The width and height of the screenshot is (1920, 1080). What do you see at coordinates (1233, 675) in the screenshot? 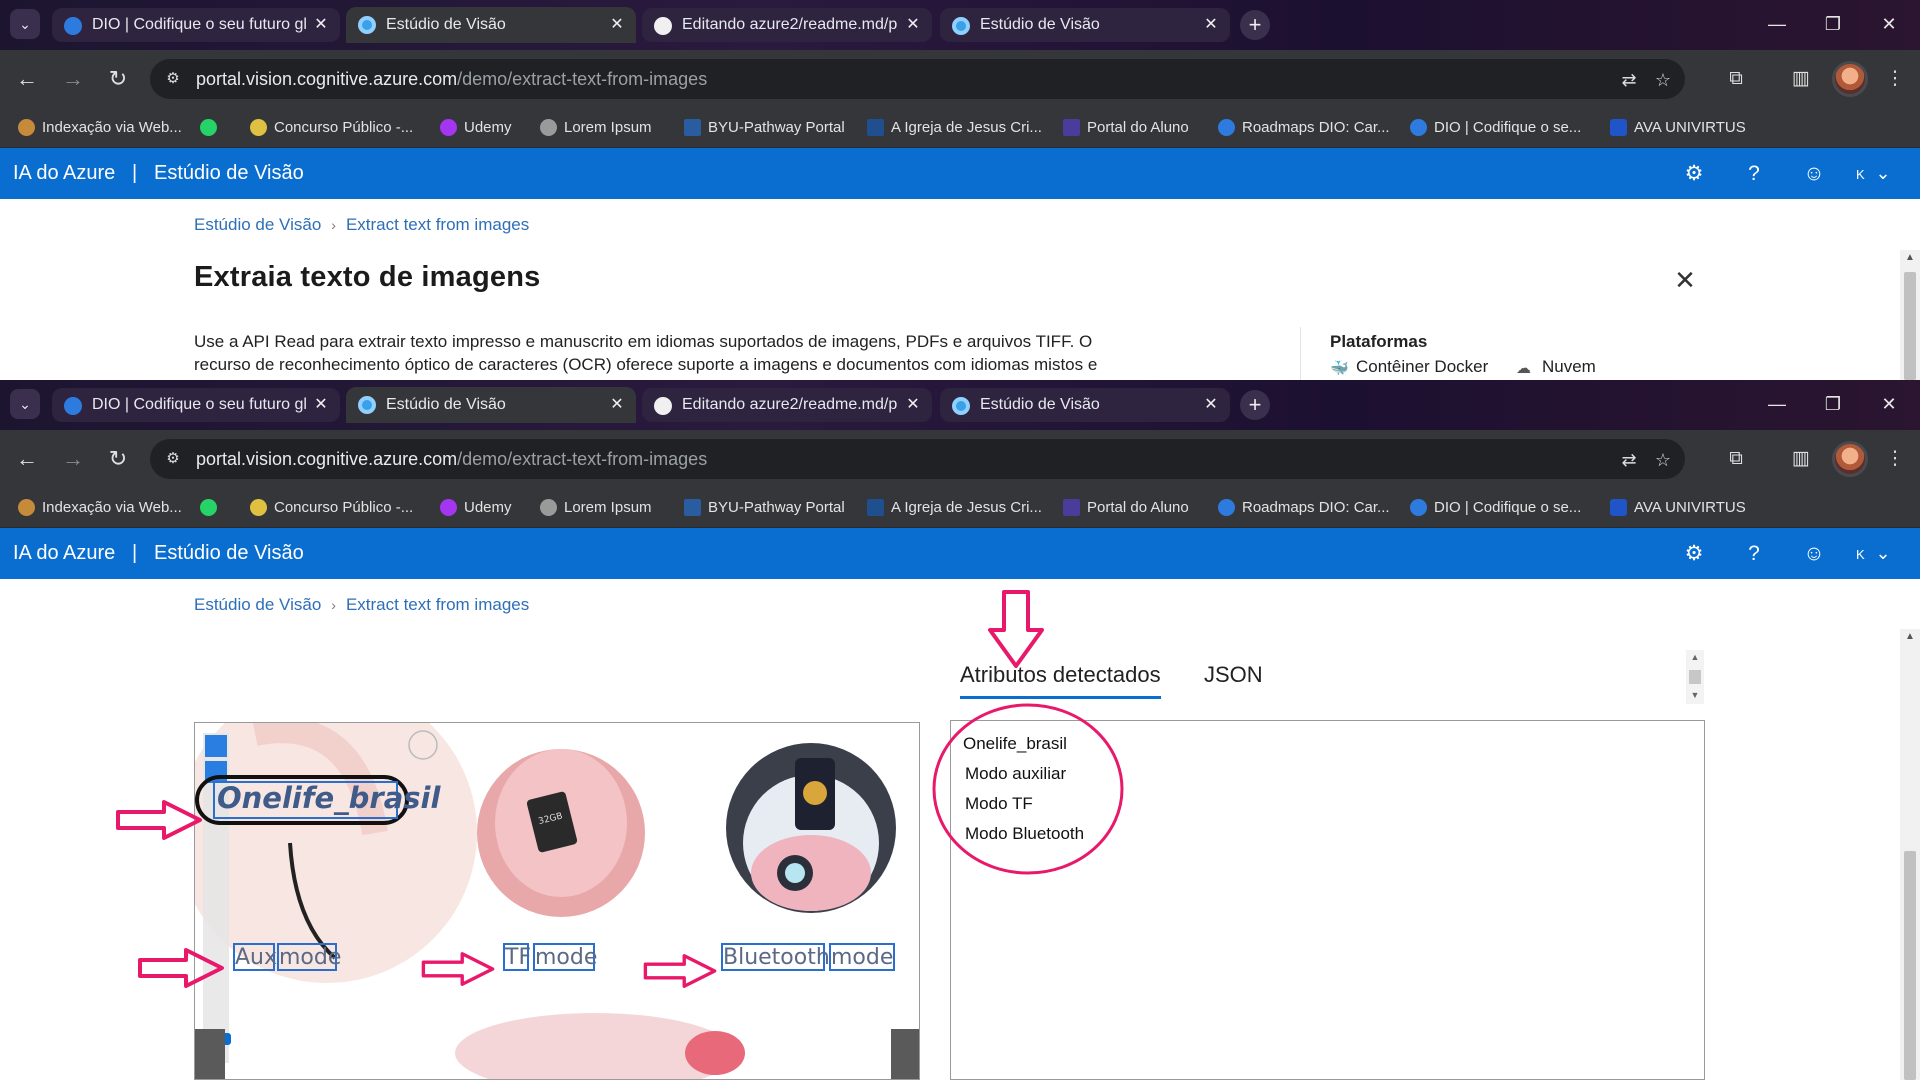
I see `tab-json: JSON` at bounding box center [1233, 675].